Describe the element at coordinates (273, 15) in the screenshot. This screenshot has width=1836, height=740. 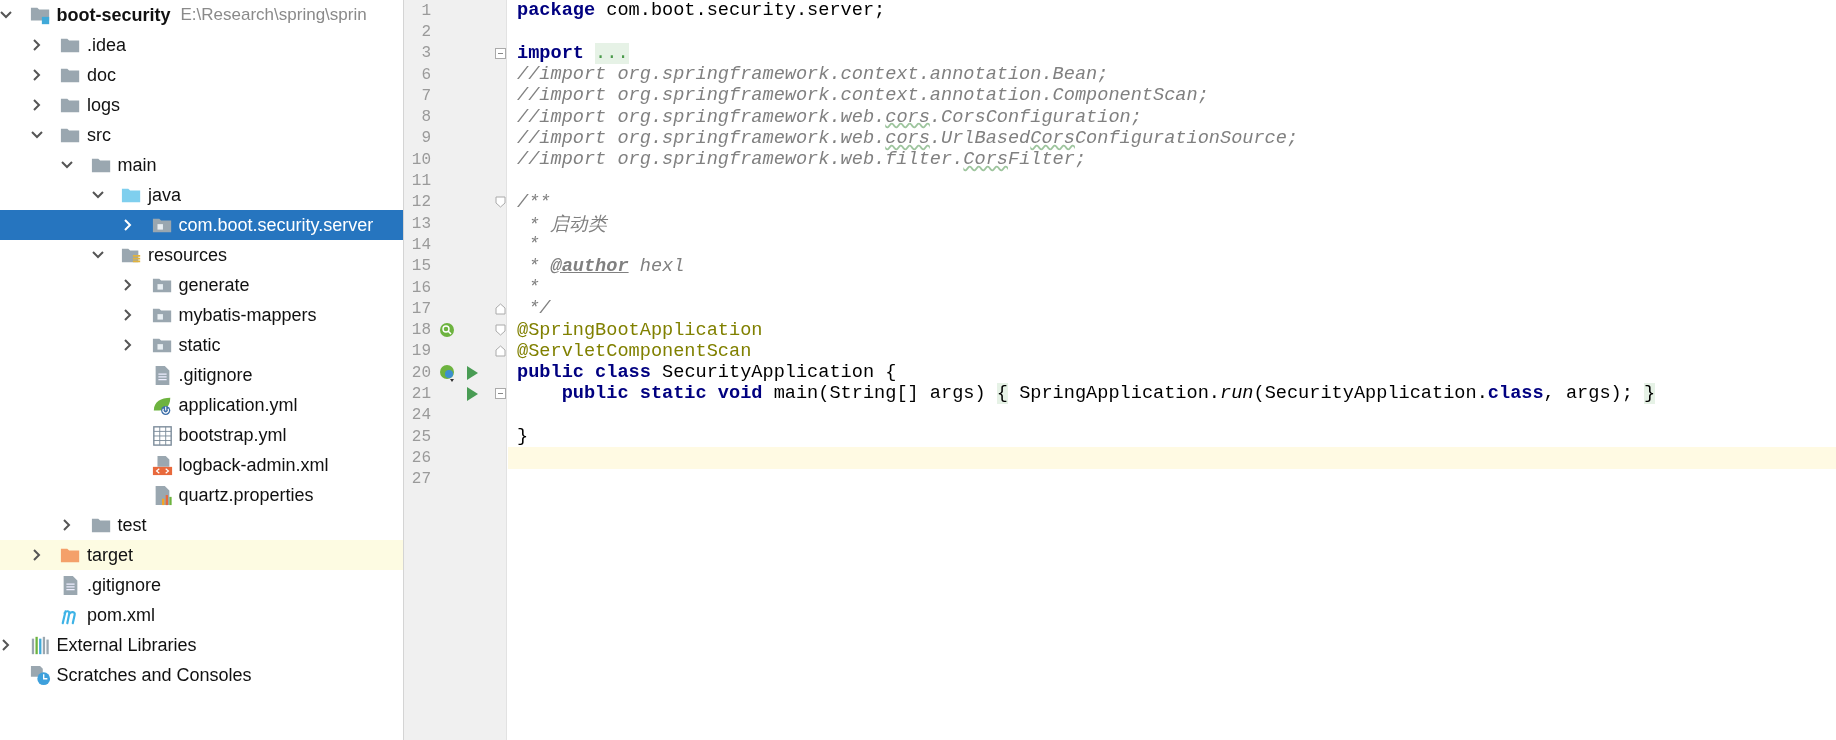
I see `project-path: E:\Research\spring\sprin` at that location.